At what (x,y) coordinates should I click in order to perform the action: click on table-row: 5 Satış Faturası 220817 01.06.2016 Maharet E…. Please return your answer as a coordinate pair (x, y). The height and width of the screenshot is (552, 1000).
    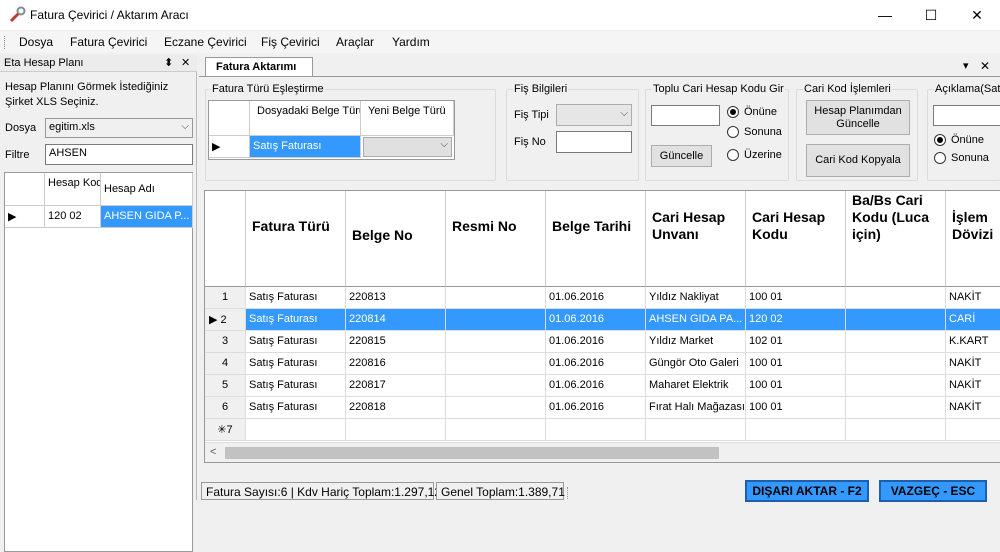
    Looking at the image, I should click on (602, 386).